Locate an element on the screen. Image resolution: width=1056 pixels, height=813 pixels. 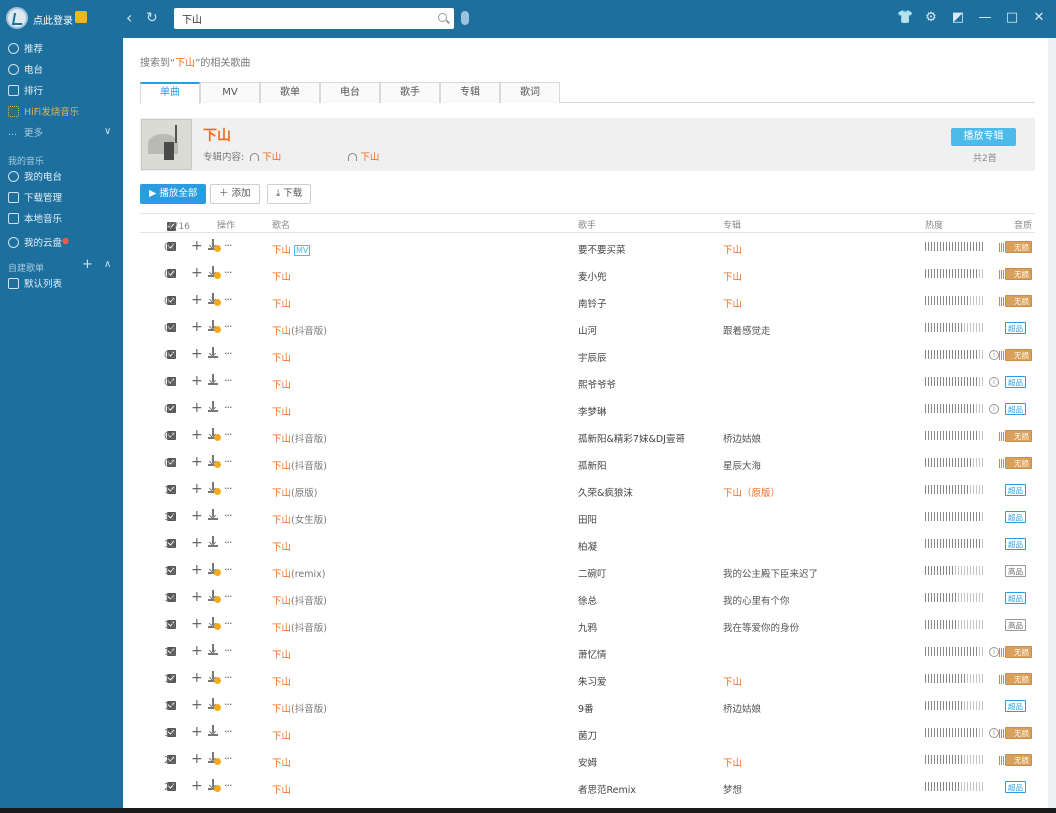
singer-link: 麦小兜 is located at coordinates (592, 276).